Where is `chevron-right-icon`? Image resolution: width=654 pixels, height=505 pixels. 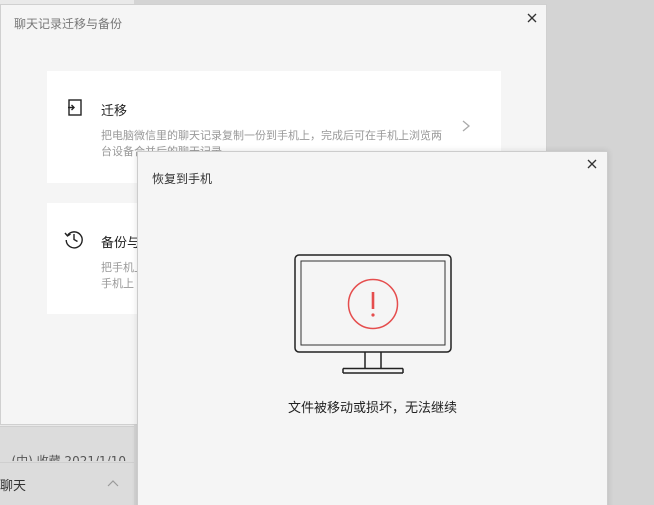
chevron-right-icon is located at coordinates (466, 126).